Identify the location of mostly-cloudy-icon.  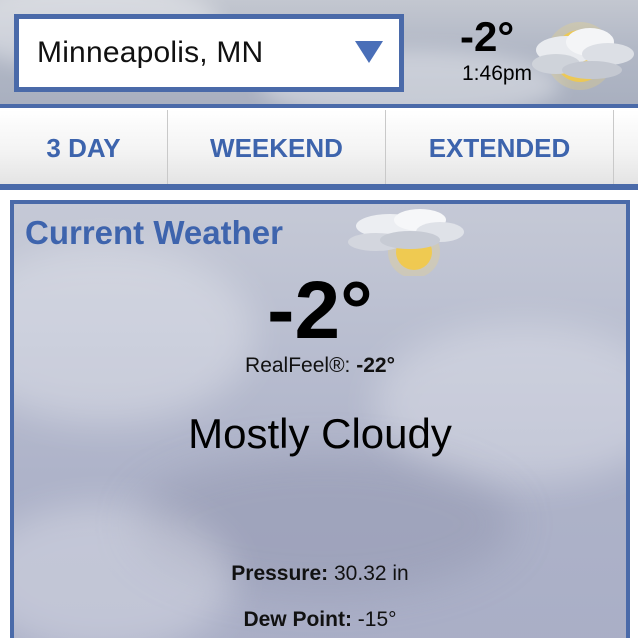
(583, 56).